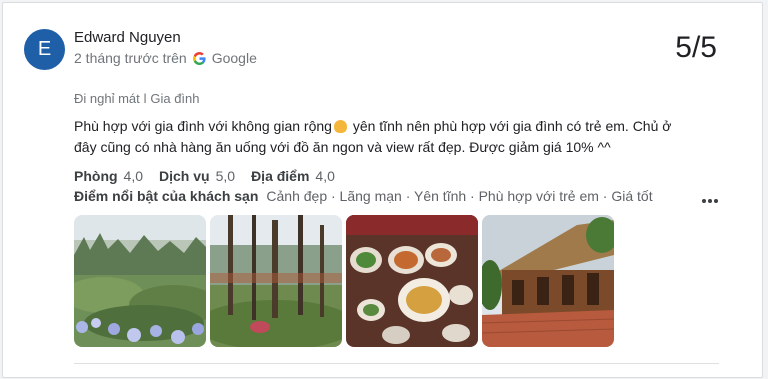  I want to click on review-source: Google, so click(234, 58).